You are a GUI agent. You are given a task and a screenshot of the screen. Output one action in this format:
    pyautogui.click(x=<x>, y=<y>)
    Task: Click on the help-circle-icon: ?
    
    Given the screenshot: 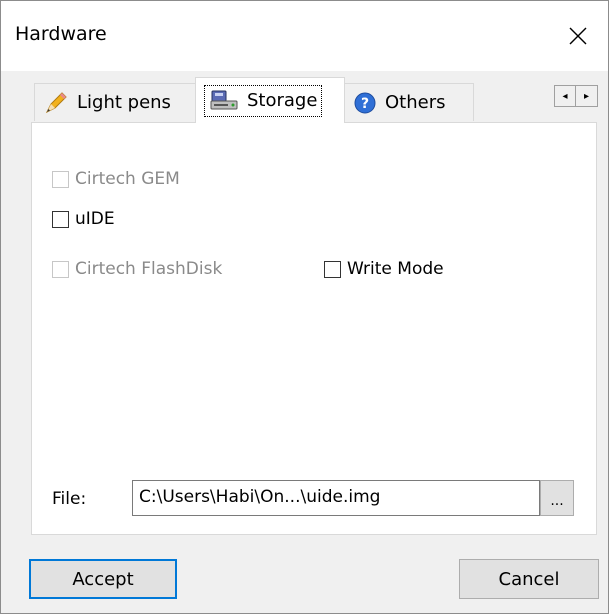 What is the action you would take?
    pyautogui.click(x=365, y=103)
    